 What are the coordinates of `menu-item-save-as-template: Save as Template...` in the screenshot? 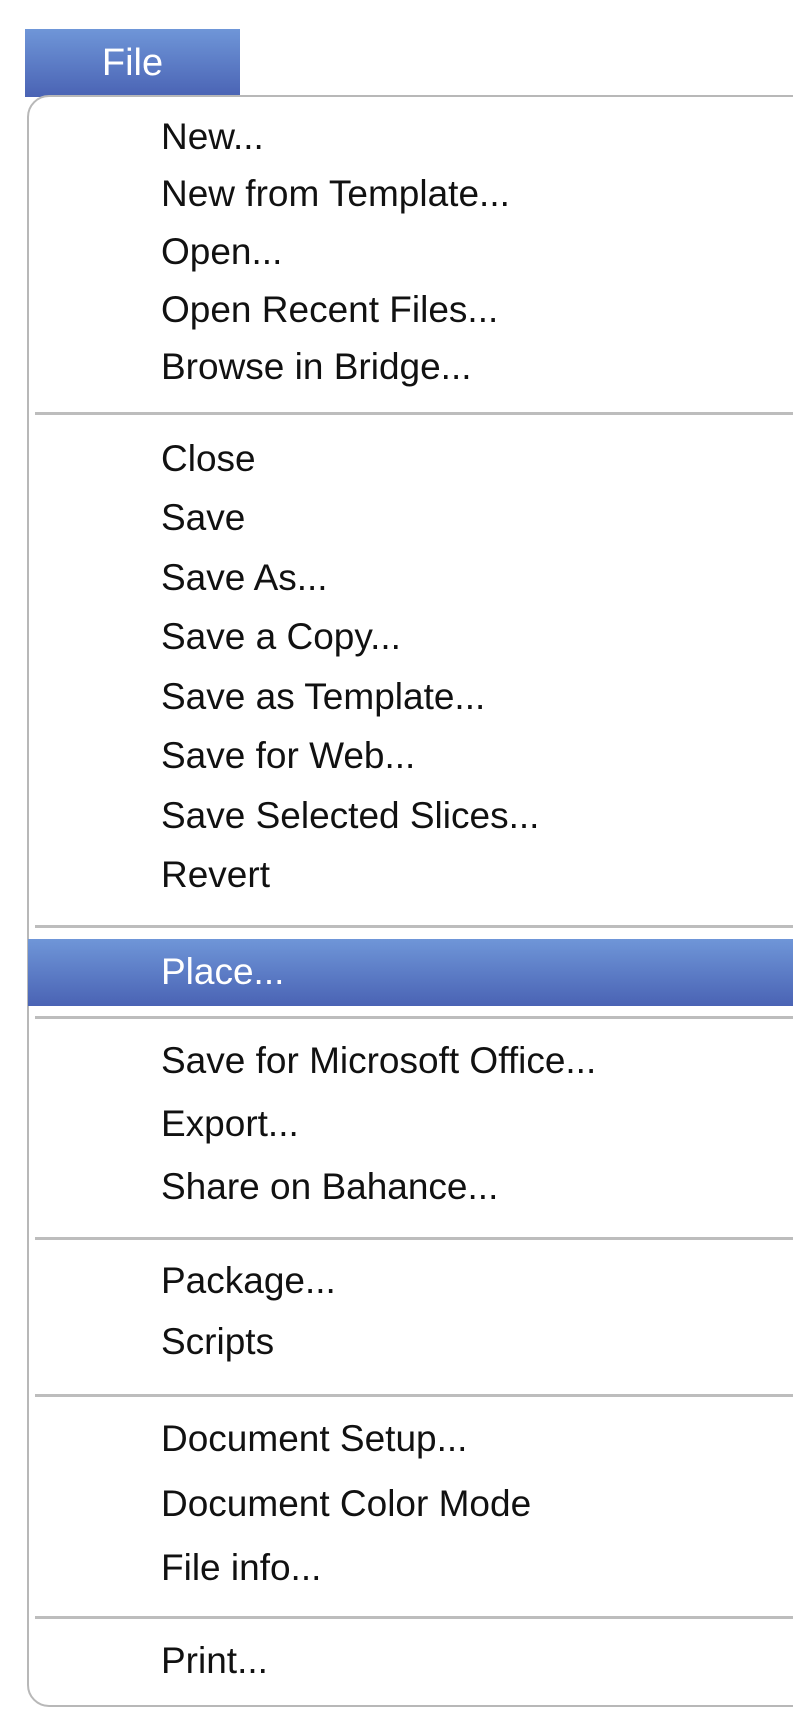 It's located at (323, 696).